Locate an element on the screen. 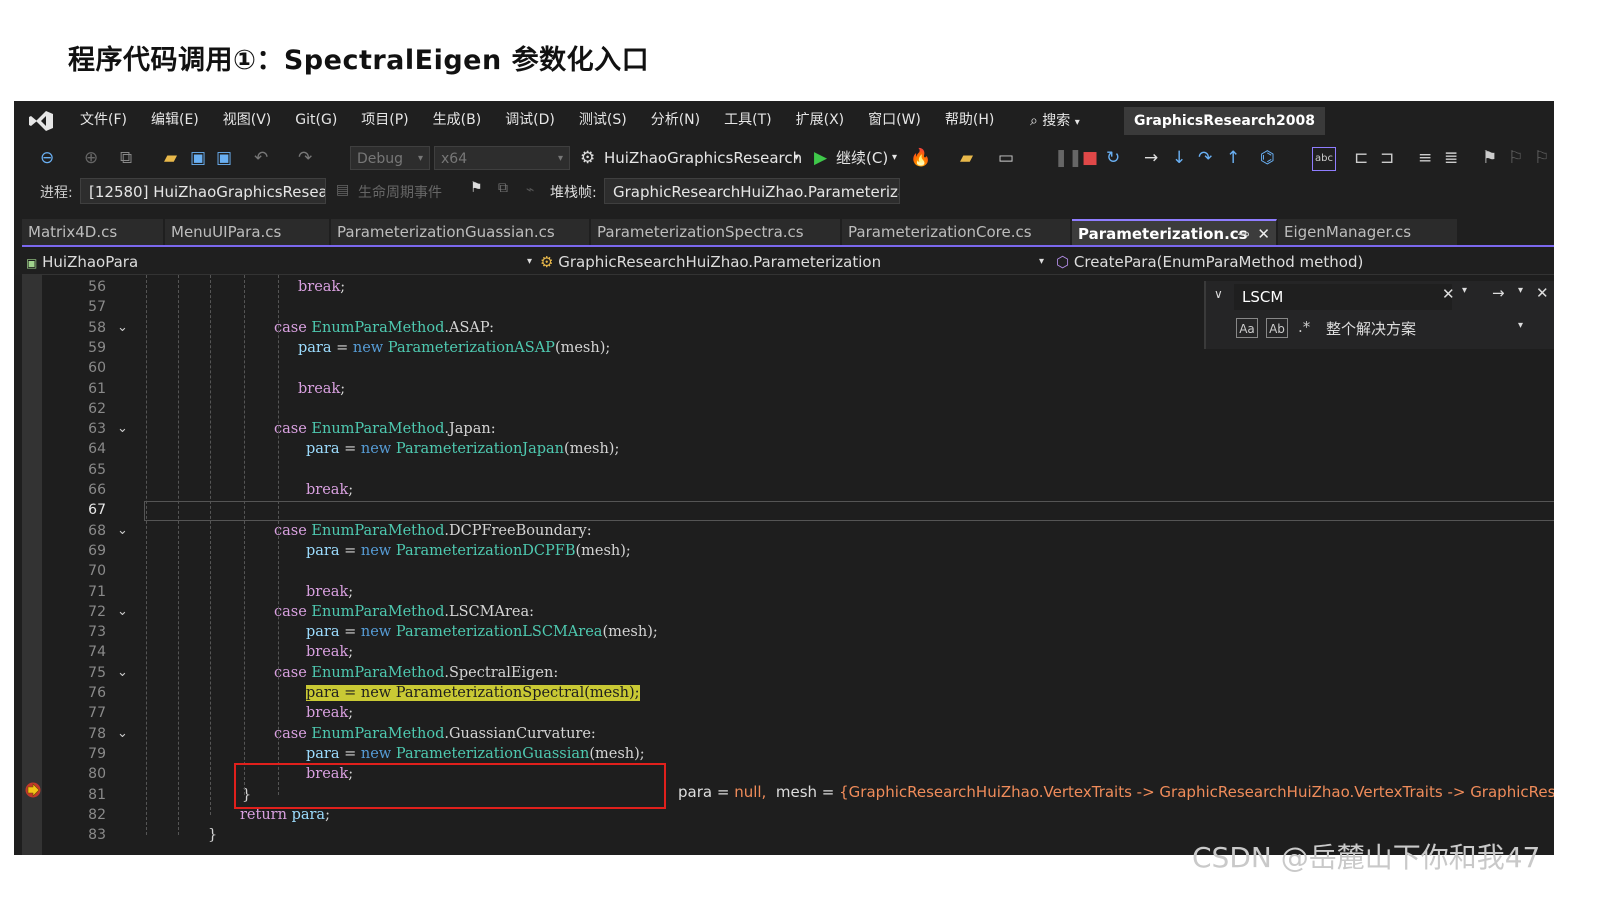  pin-icon: ⊸ is located at coordinates (1243, 233).